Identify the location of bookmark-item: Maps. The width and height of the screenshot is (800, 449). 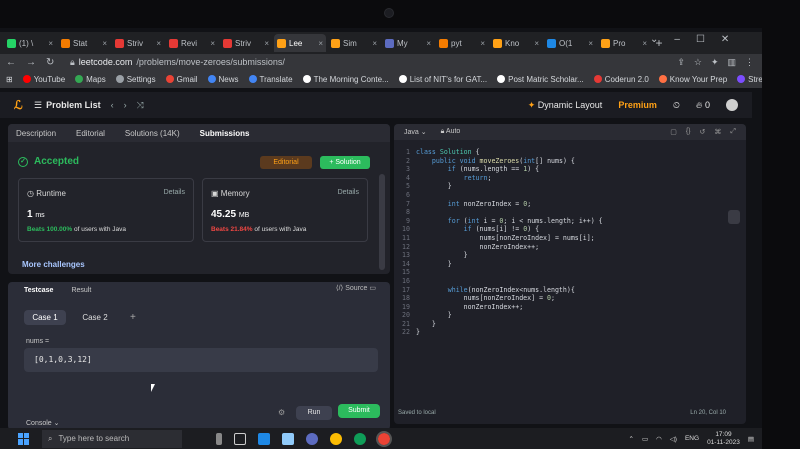
(90, 79).